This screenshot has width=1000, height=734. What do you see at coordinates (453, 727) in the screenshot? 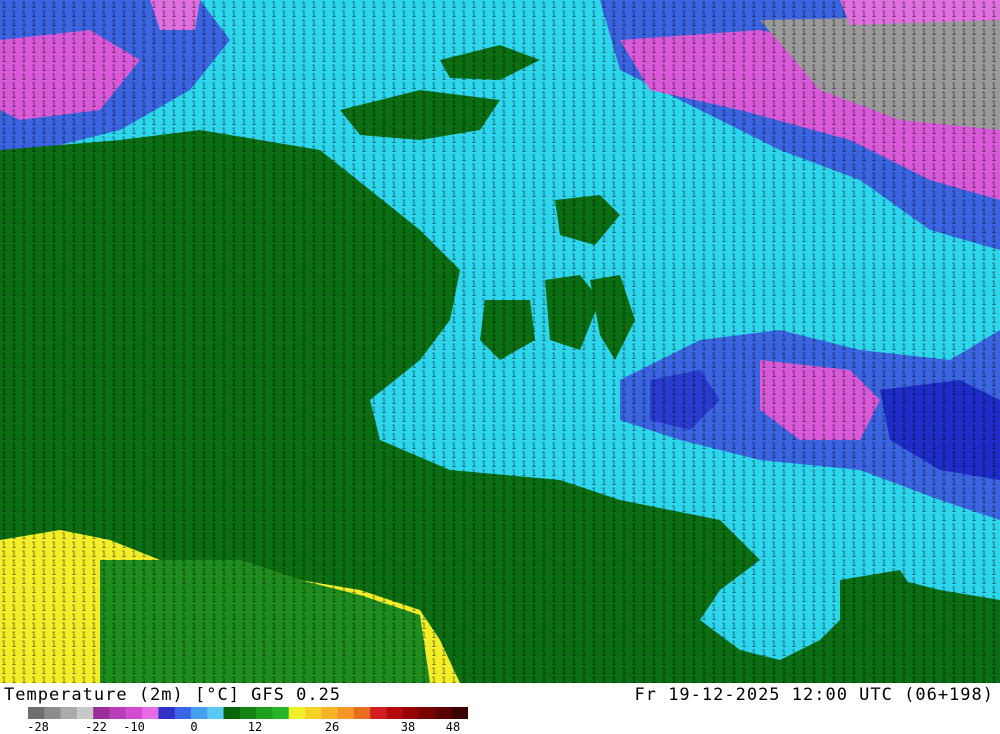
I see `color-scale-tick-label: 48` at bounding box center [453, 727].